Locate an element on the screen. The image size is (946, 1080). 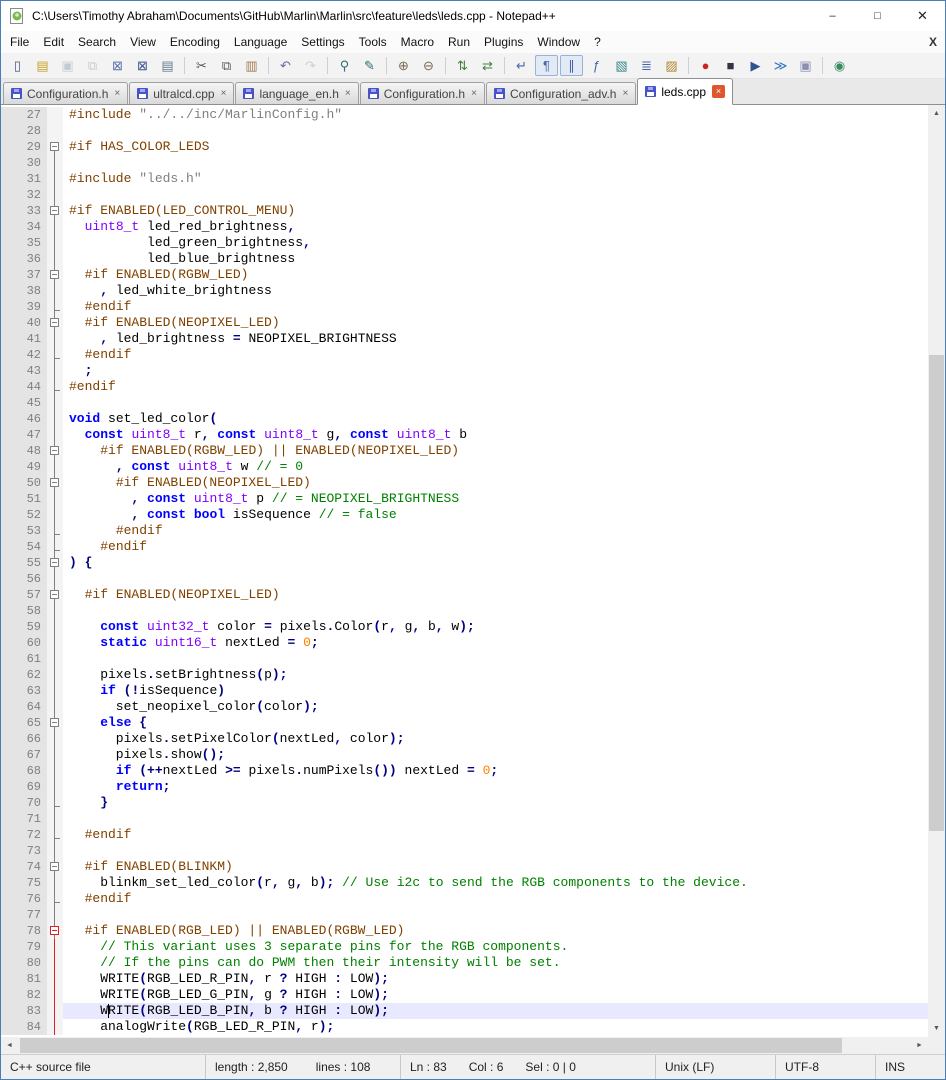
line-number: 82 is located at coordinates (24, 995).